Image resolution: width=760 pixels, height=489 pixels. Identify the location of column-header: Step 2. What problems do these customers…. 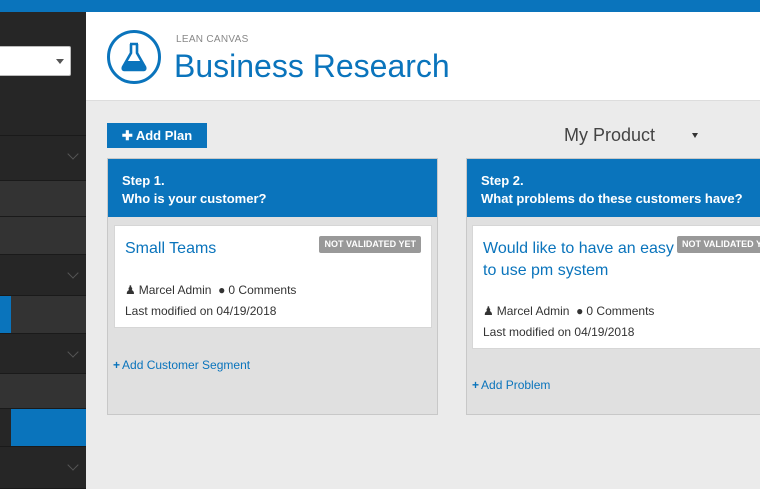
(613, 188).